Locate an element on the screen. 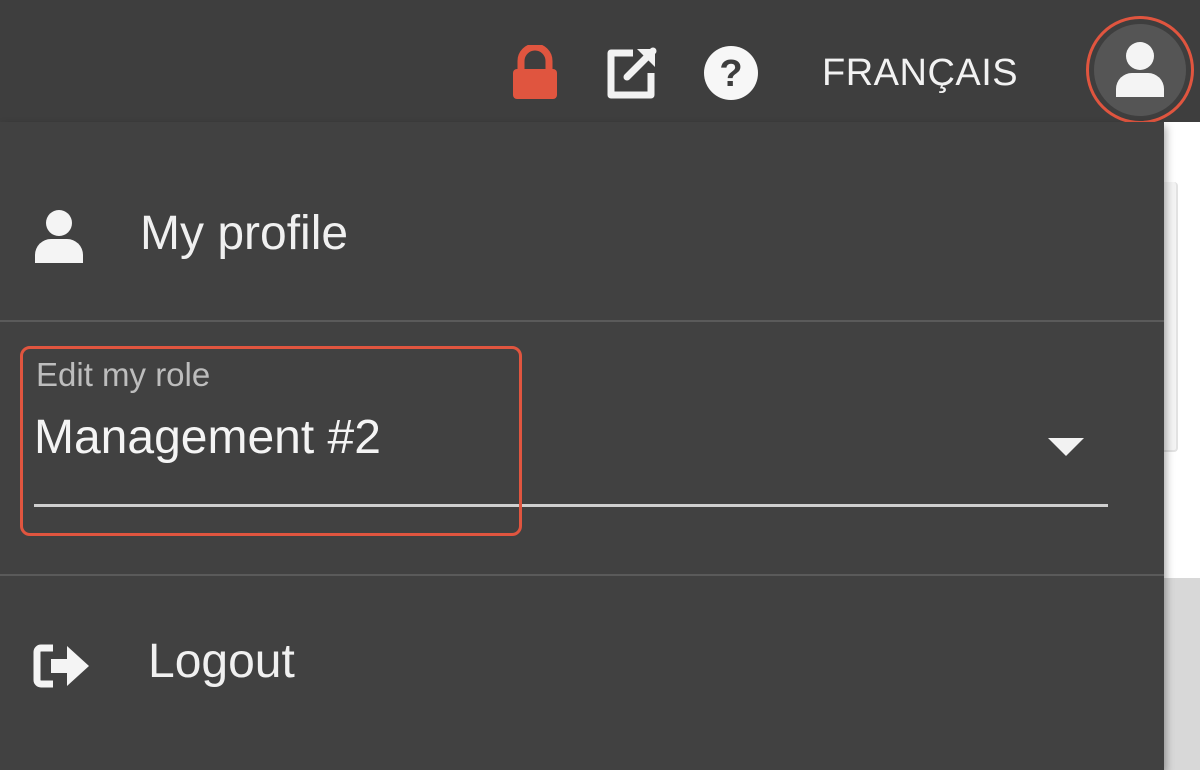  background-panel is located at coordinates (1182, 674).